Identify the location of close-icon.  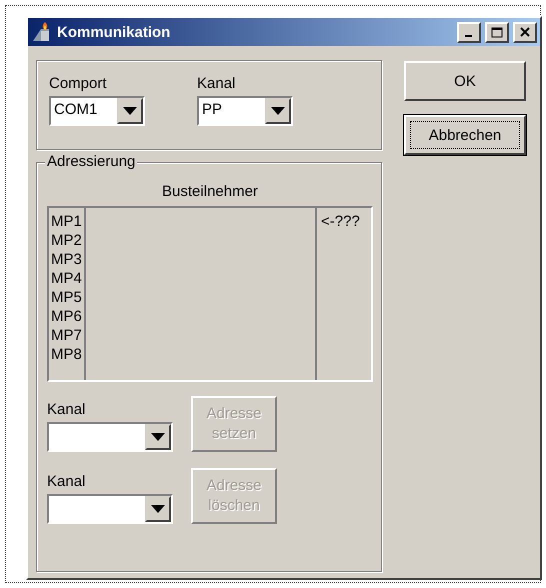
(525, 32).